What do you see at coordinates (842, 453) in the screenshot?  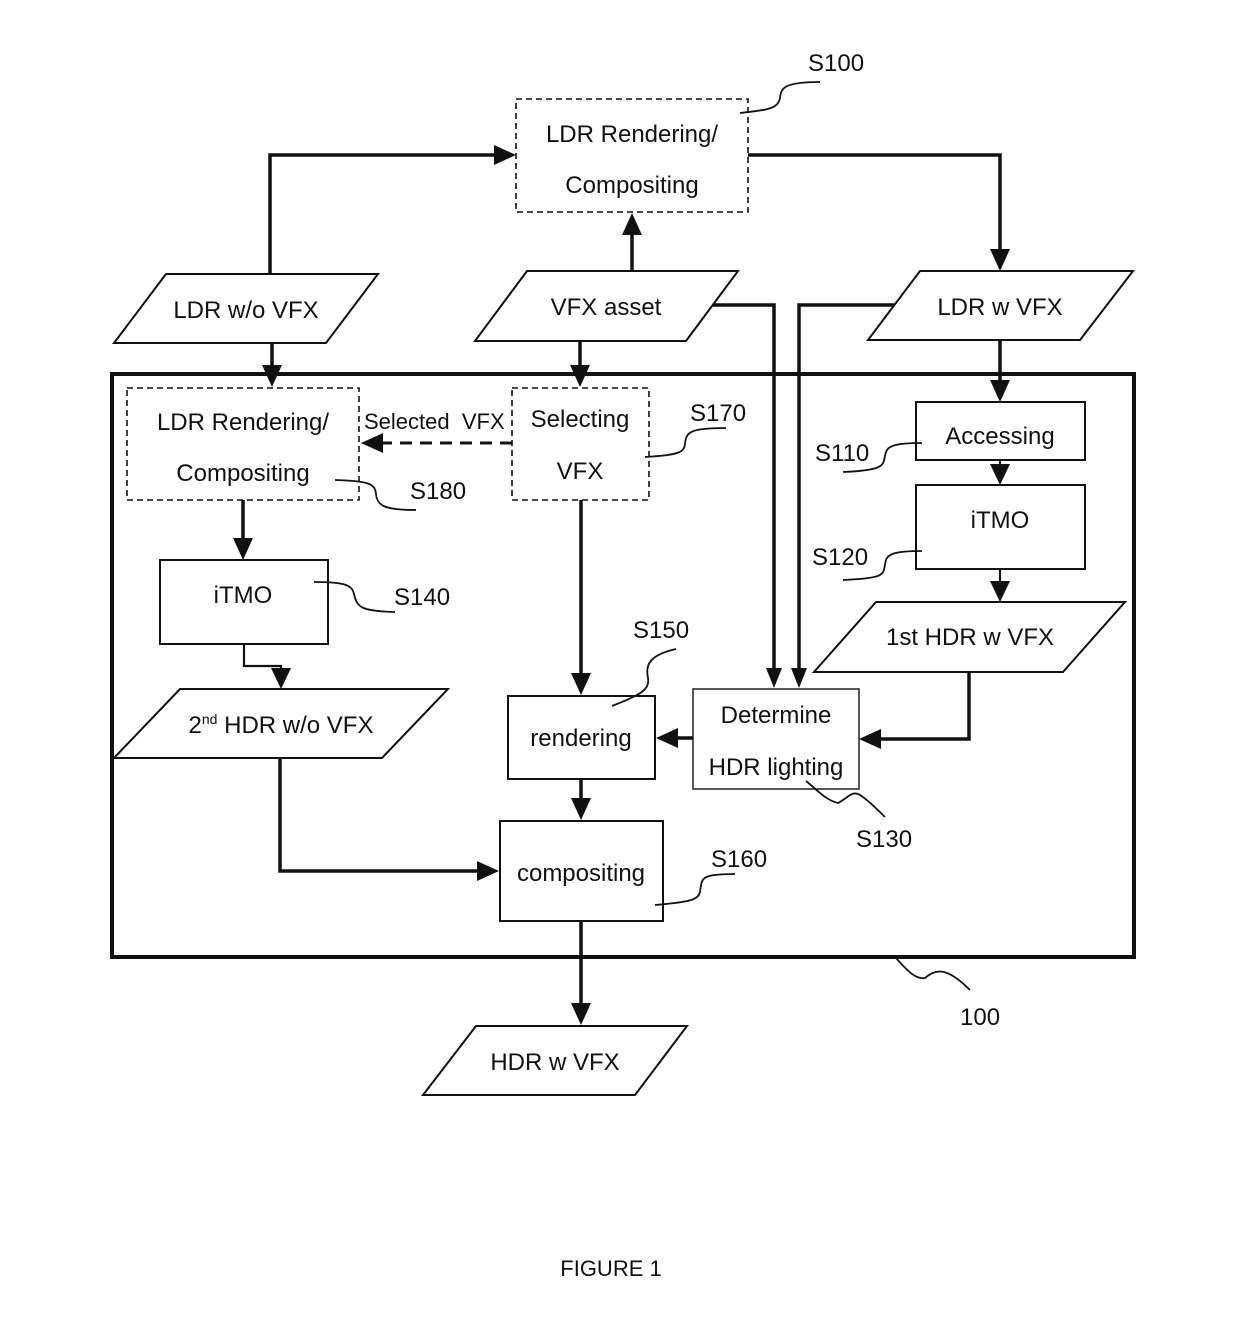 I see `ref-s110: S110` at bounding box center [842, 453].